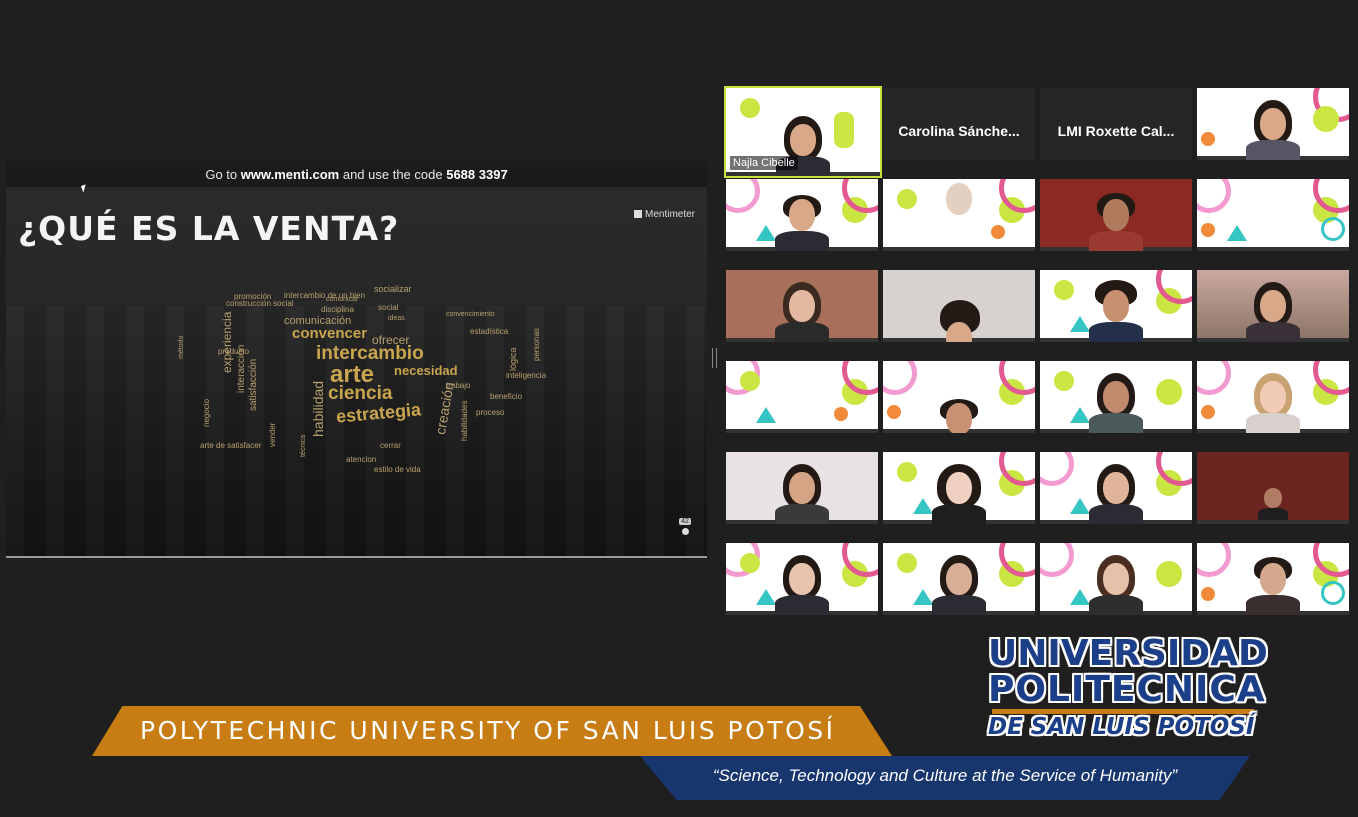 Image resolution: width=1358 pixels, height=817 pixels. What do you see at coordinates (477, 174) in the screenshot?
I see `join-code: 5688 3397` at bounding box center [477, 174].